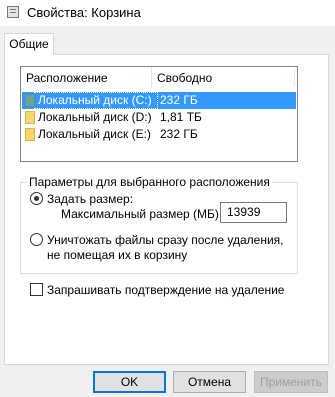 This screenshot has height=397, width=335. What do you see at coordinates (159, 134) in the screenshot?
I see `list-item: Локальный диск (E:) 232 ГБ` at bounding box center [159, 134].